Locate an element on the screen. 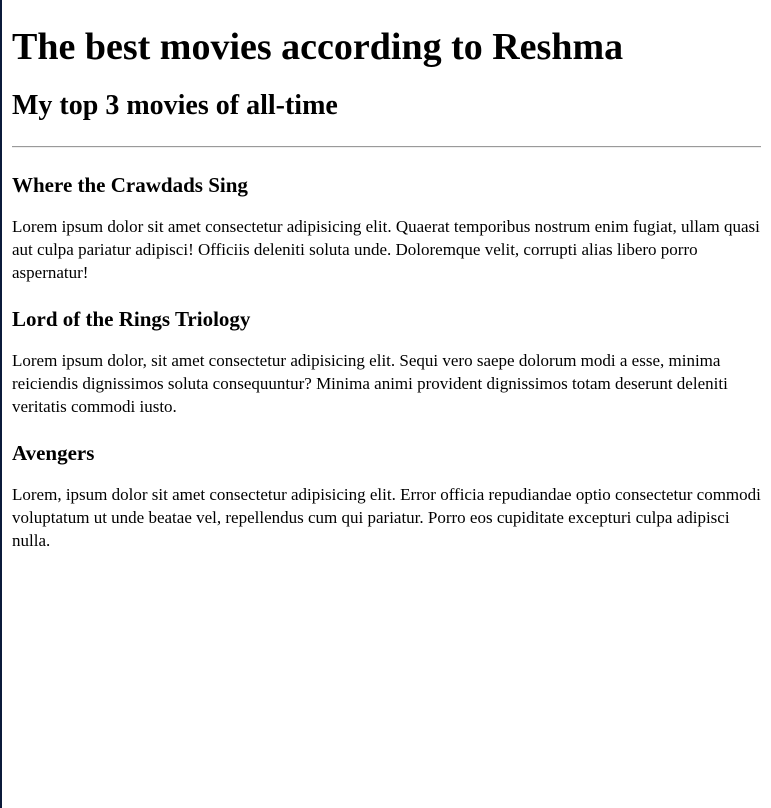 This screenshot has width=771, height=808. page-title: The best movies according to Reshma is located at coordinates (318, 47).